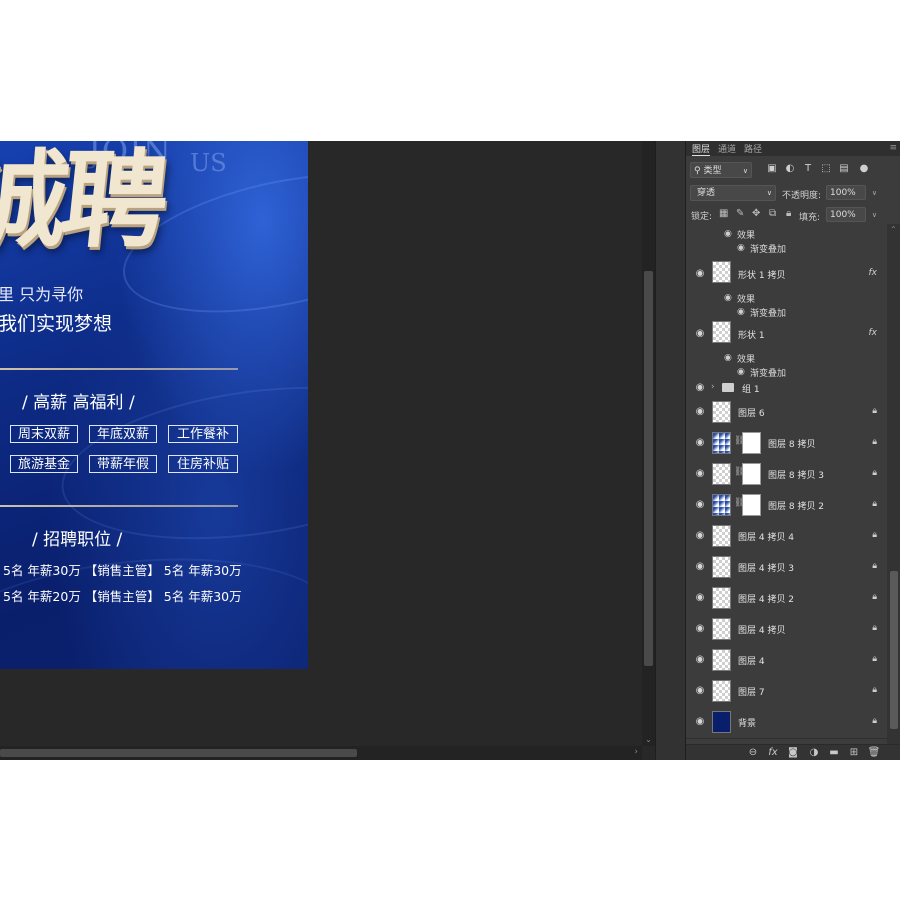 This screenshot has height=900, width=900. I want to click on panel-menu-icon: ≡, so click(893, 148).